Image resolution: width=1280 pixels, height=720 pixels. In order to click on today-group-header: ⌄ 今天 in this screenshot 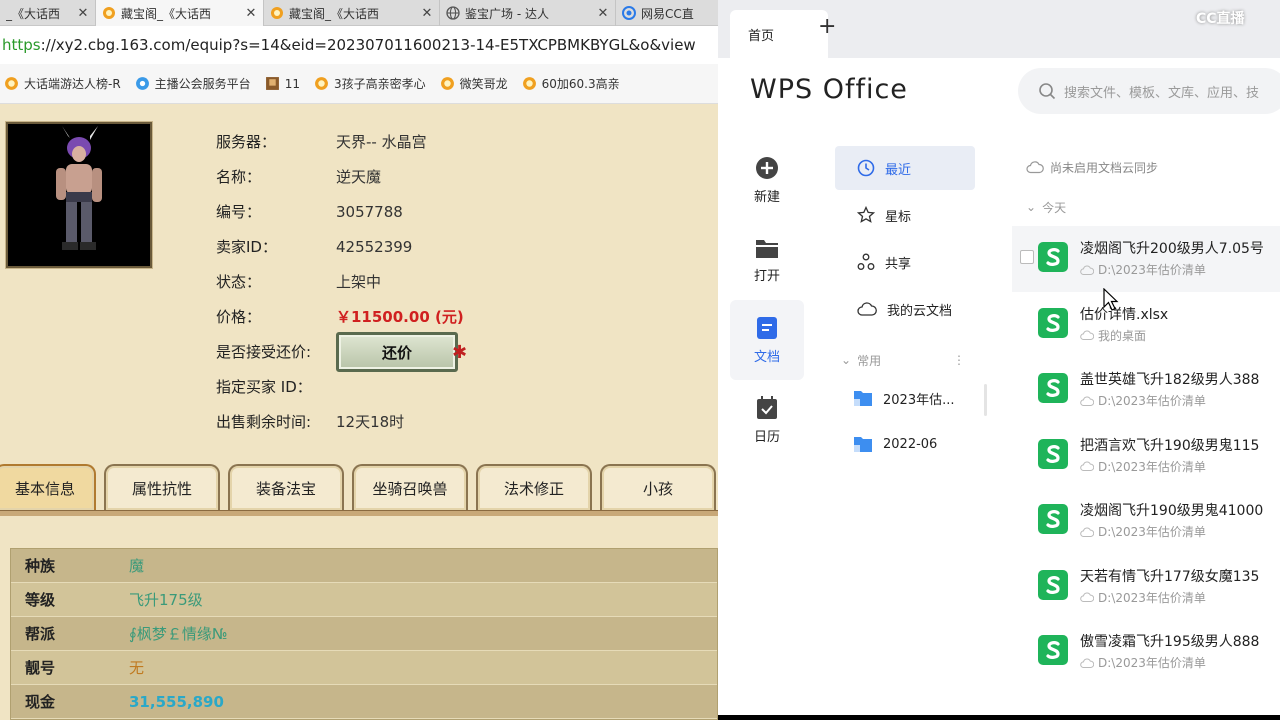, I will do `click(1146, 207)`.